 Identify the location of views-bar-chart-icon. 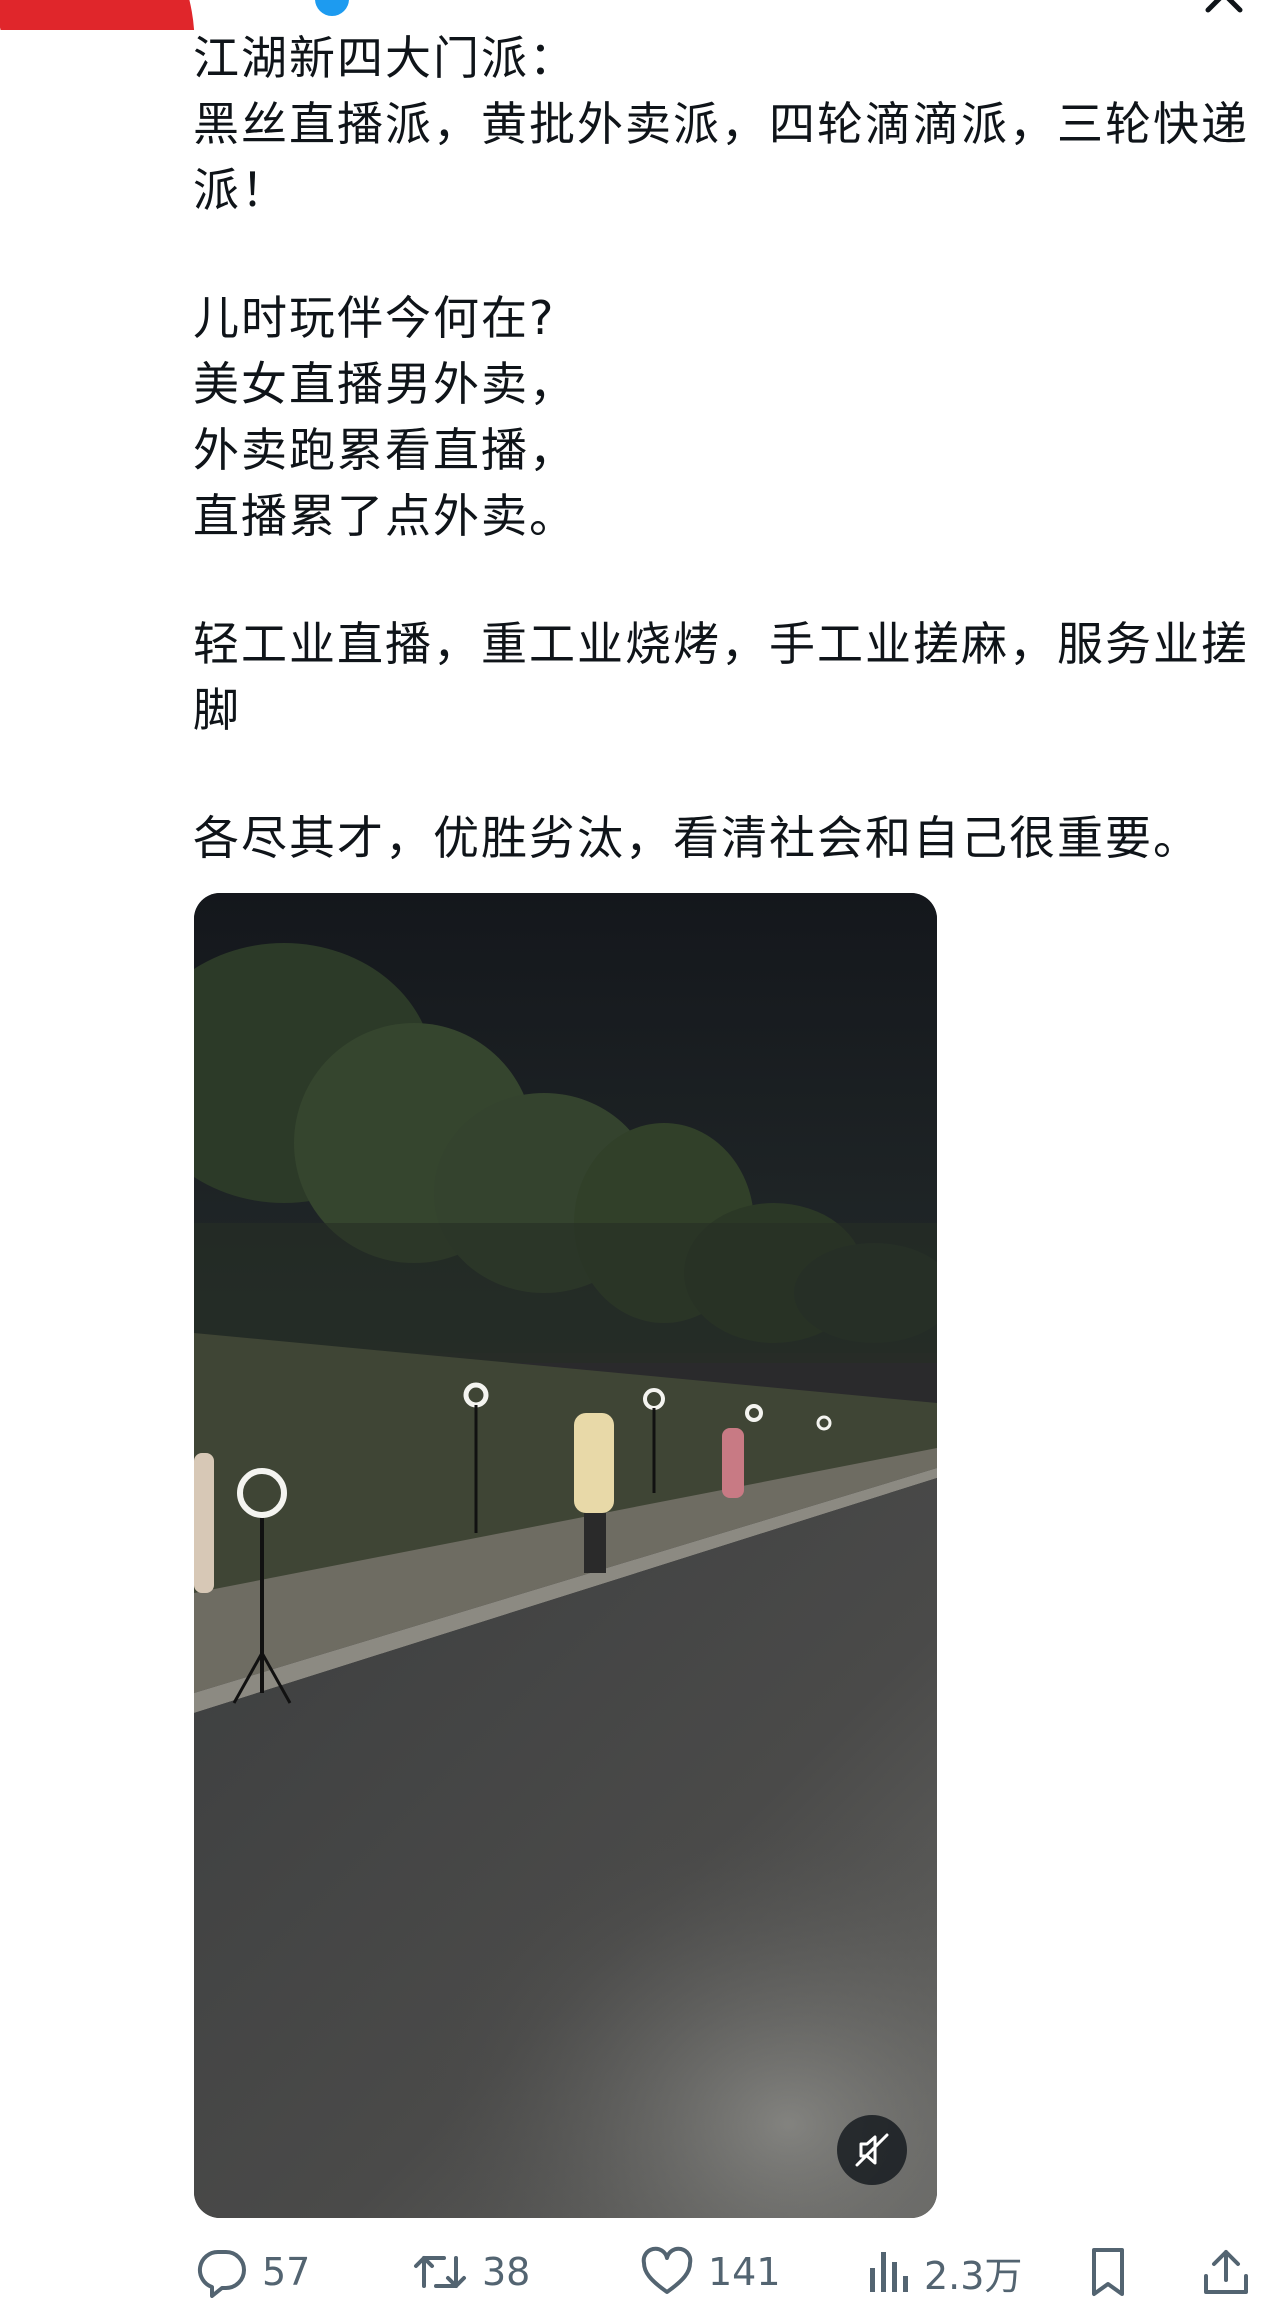
(889, 2272).